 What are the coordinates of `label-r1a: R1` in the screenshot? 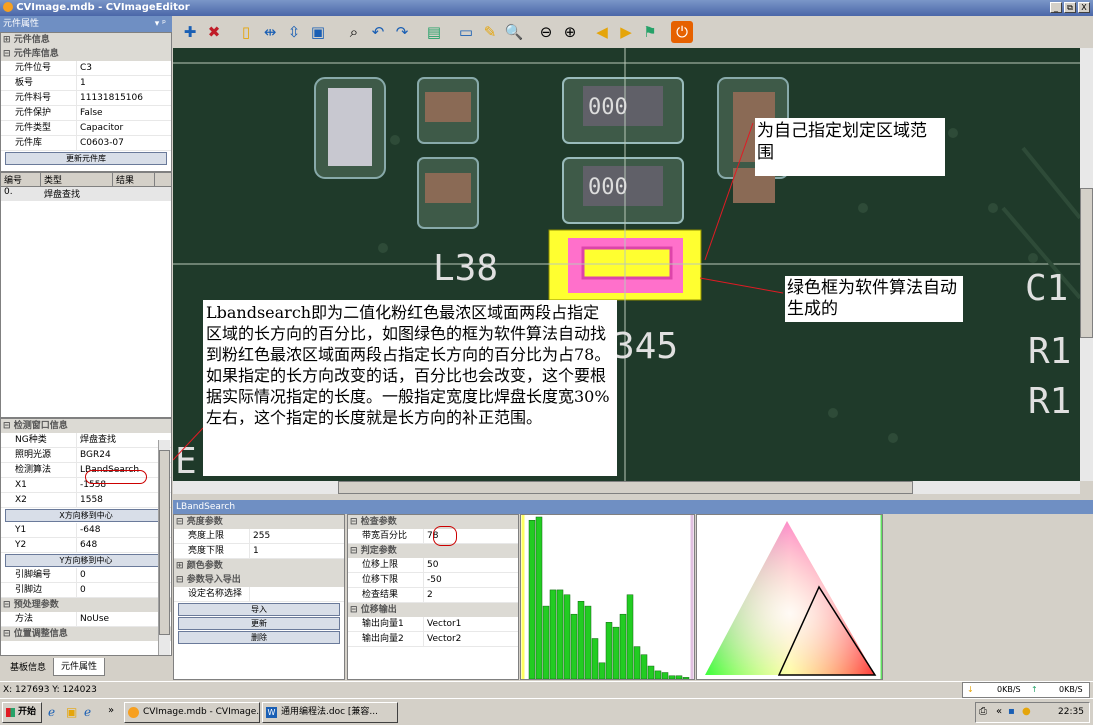 It's located at (1049, 351).